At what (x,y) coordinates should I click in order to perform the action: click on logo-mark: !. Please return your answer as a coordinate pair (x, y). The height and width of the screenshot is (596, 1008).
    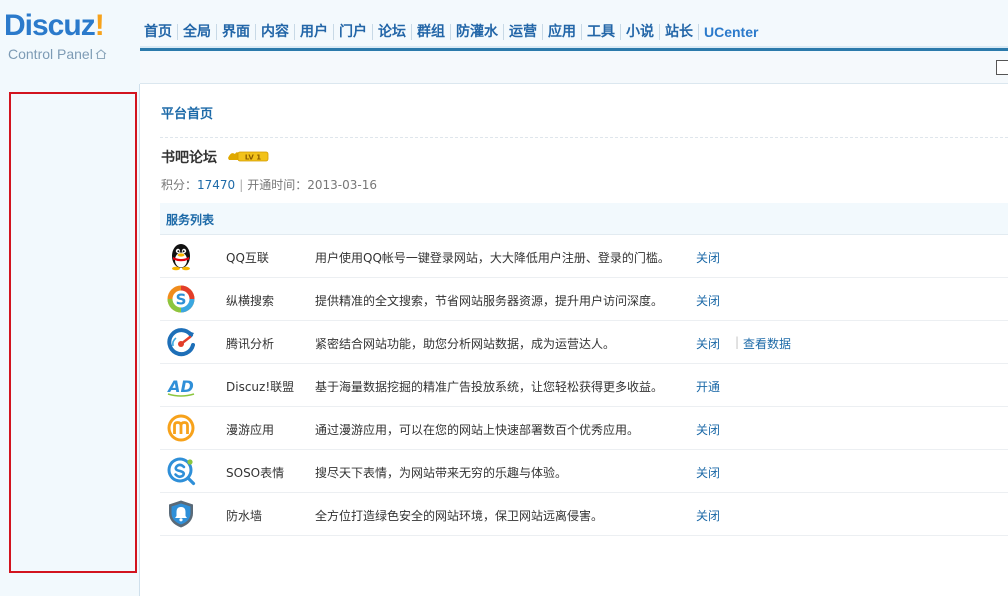
    Looking at the image, I should click on (99, 25).